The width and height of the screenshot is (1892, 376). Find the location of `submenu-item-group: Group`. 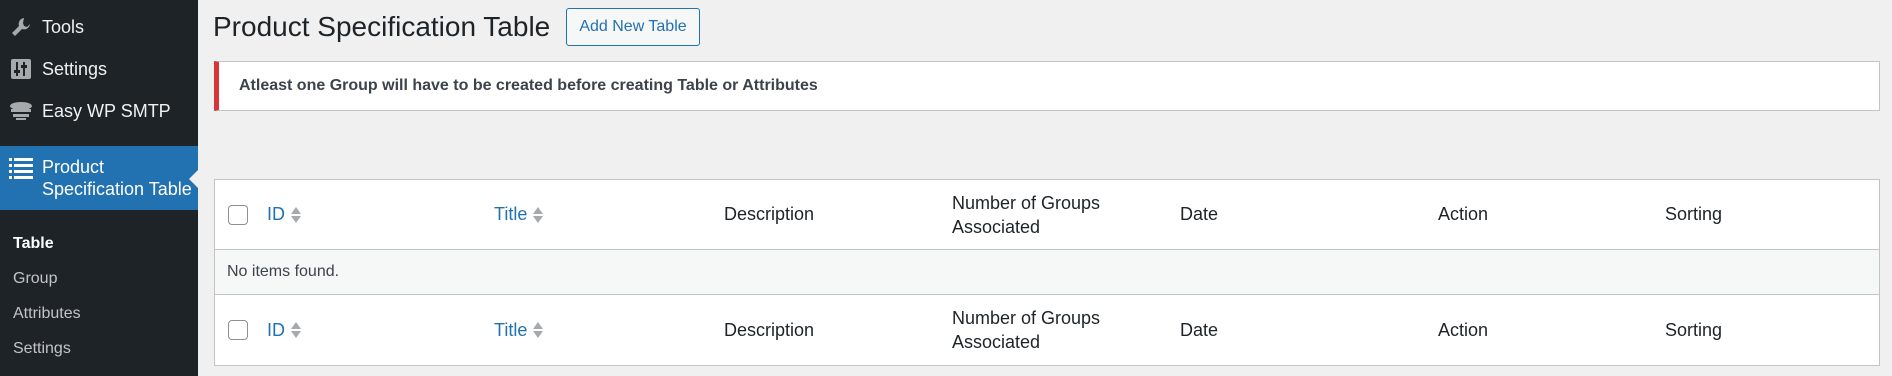

submenu-item-group: Group is located at coordinates (99, 278).